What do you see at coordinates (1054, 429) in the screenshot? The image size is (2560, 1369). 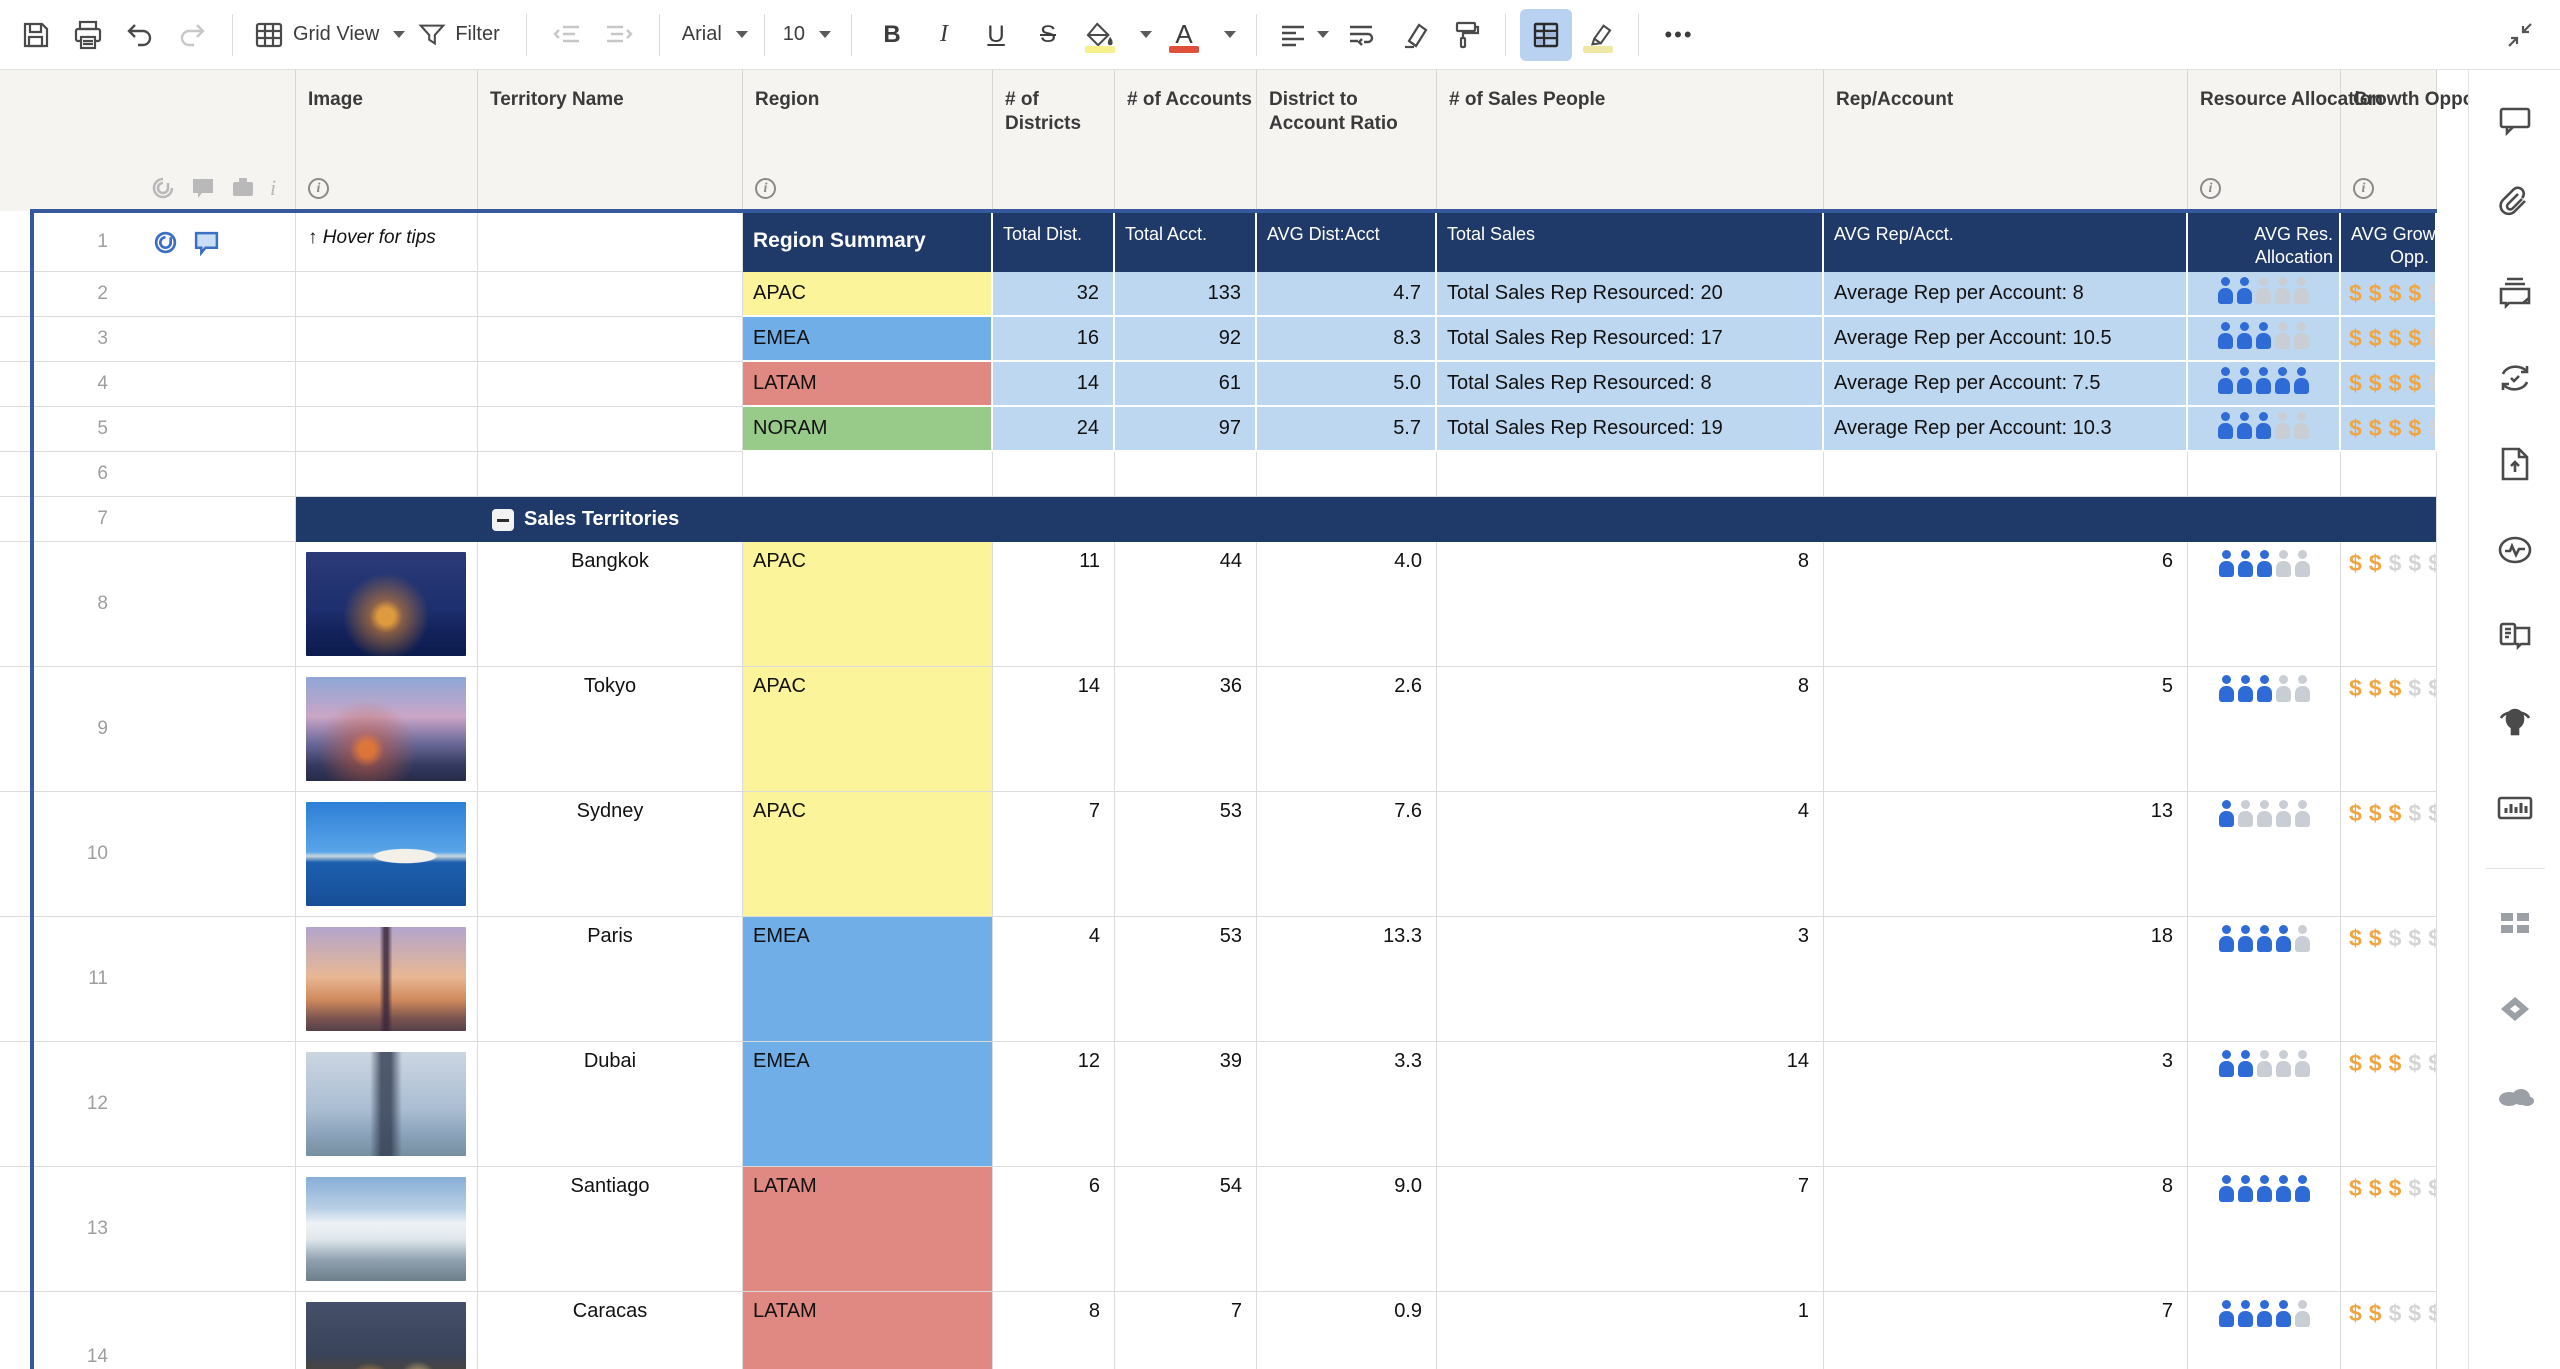 I see `total-districts-cell: 24` at bounding box center [1054, 429].